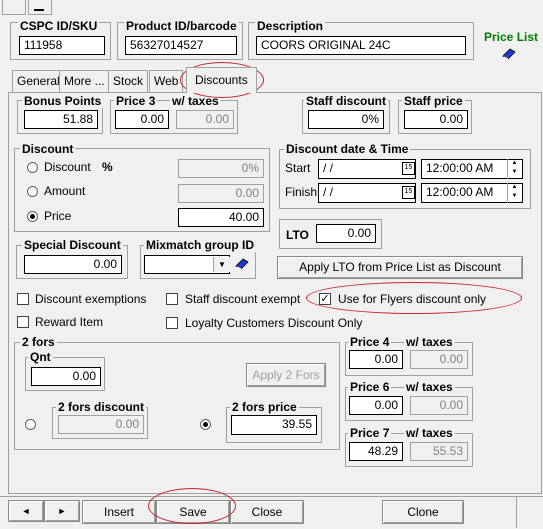  Describe the element at coordinates (271, 9) in the screenshot. I see `top-toolbar-strip` at that location.